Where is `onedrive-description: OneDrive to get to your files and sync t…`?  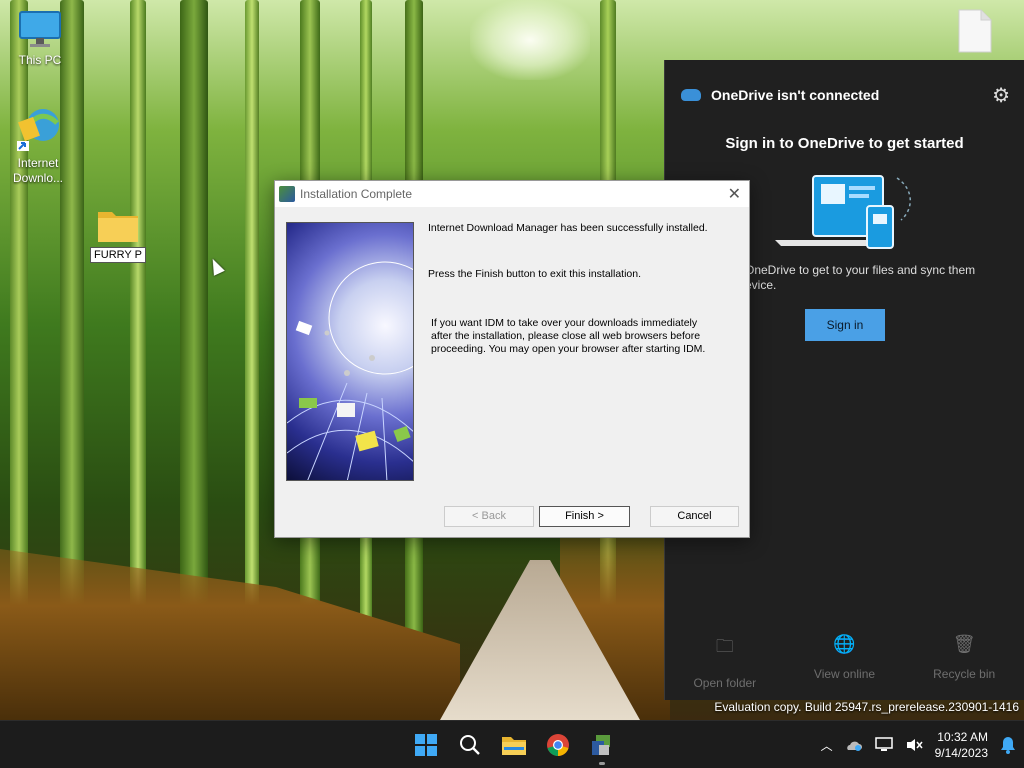
onedrive-description: OneDrive to get to your files and sync t… is located at coordinates (860, 277).